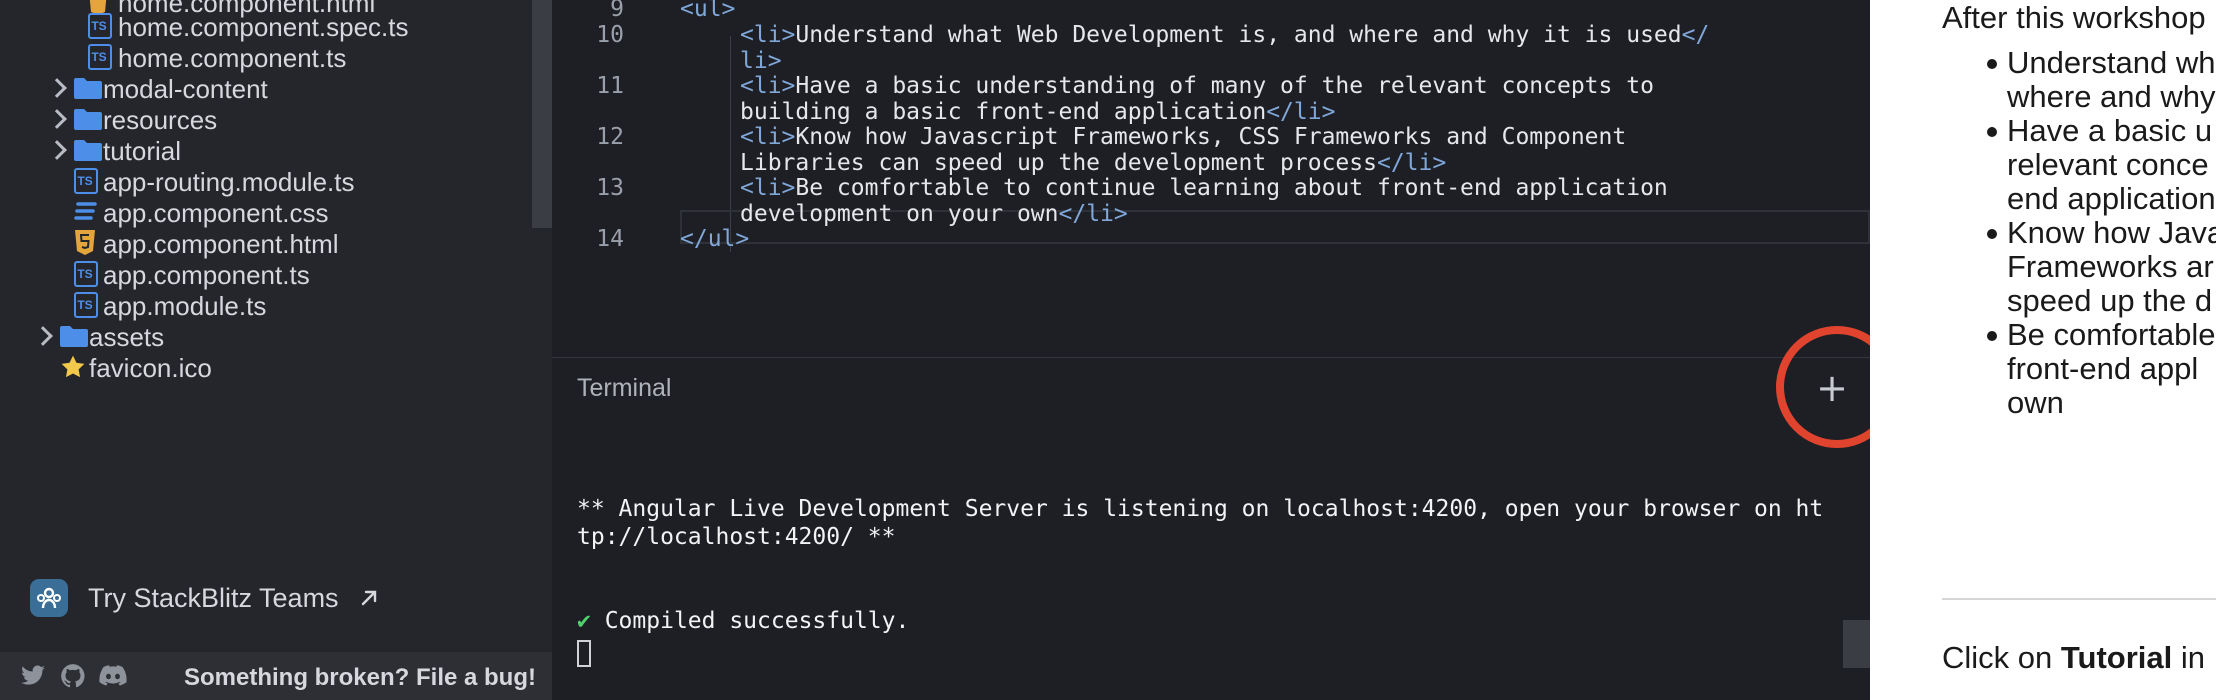  What do you see at coordinates (584, 653) in the screenshot?
I see `terminal-cursor` at bounding box center [584, 653].